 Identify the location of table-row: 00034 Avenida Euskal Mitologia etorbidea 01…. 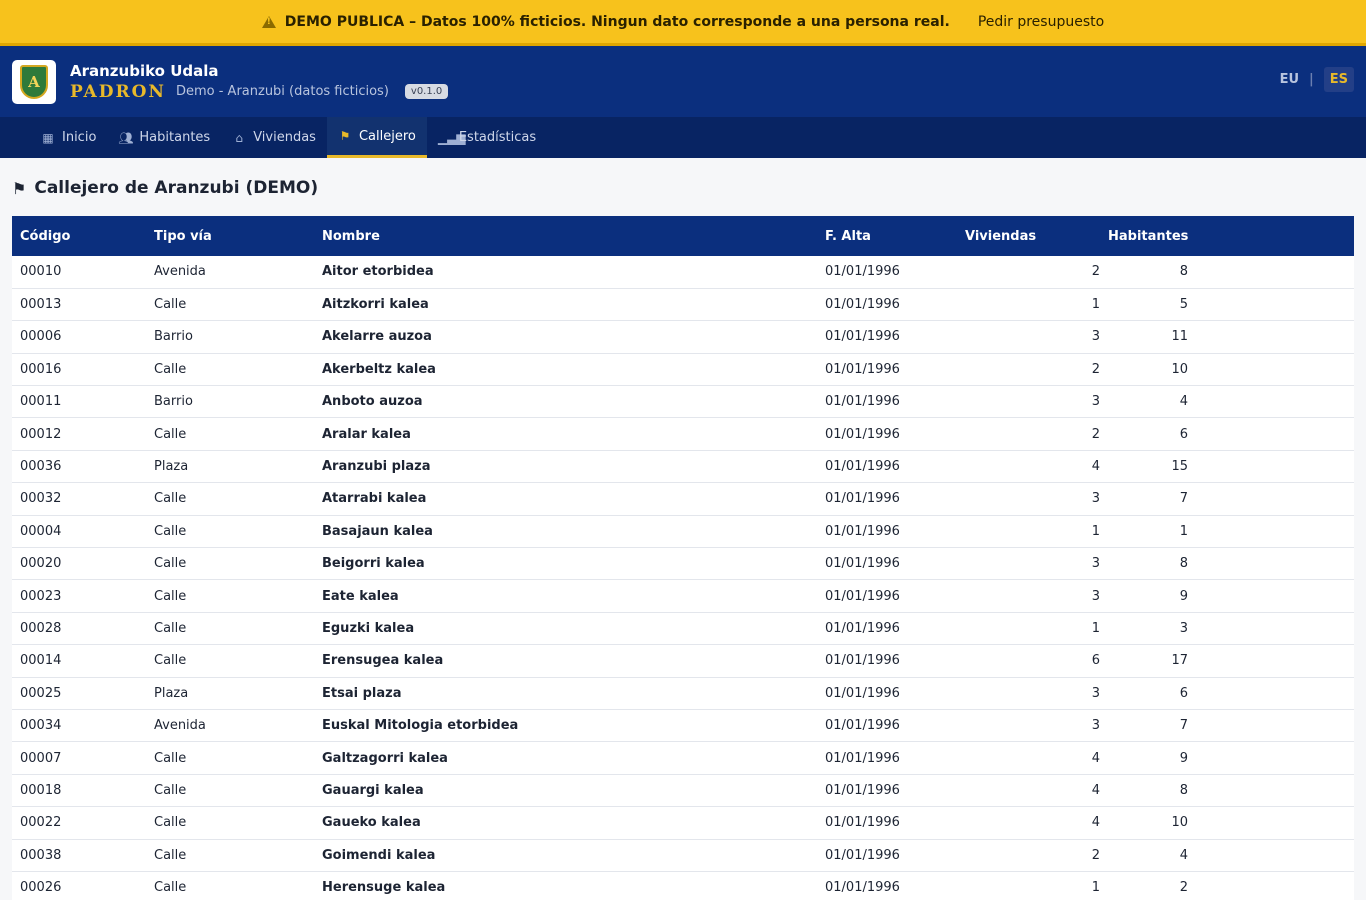
(683, 725).